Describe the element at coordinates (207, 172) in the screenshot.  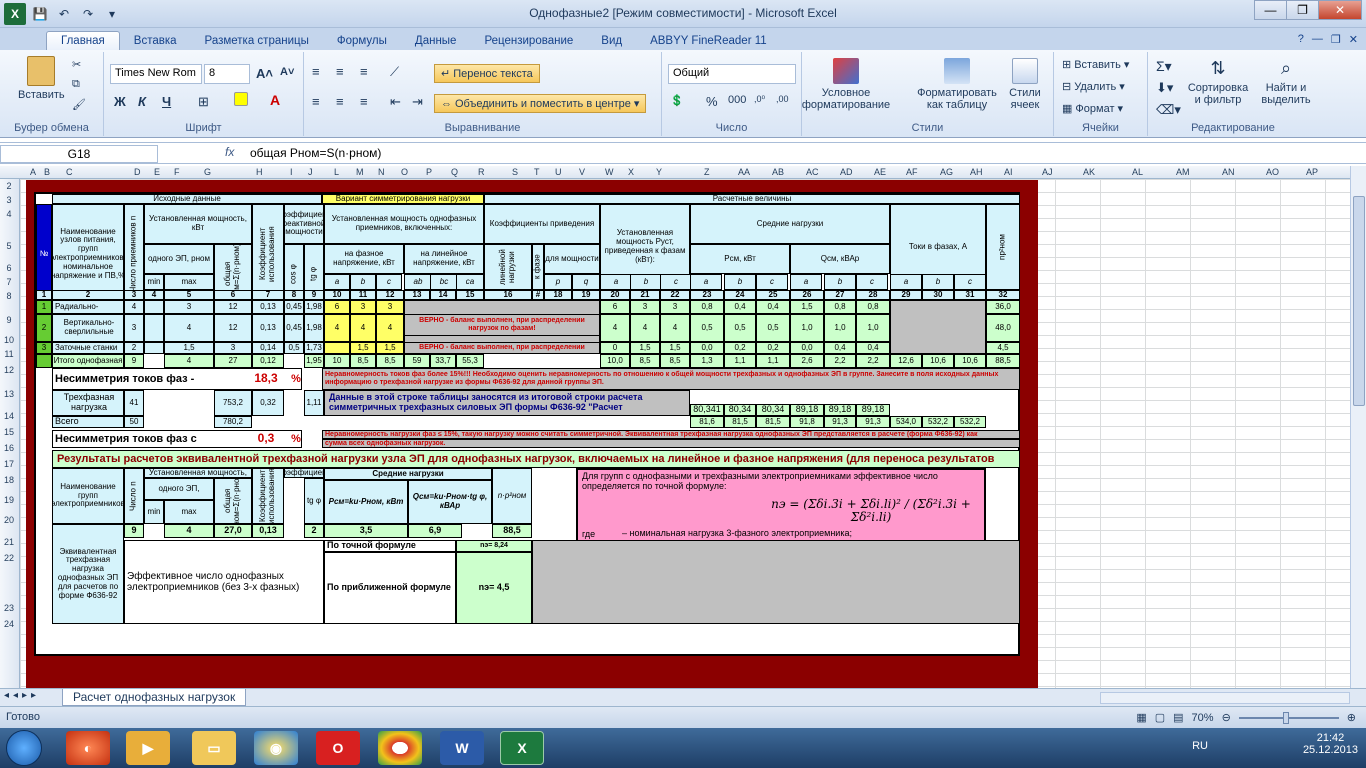
I see `column-header: G` at that location.